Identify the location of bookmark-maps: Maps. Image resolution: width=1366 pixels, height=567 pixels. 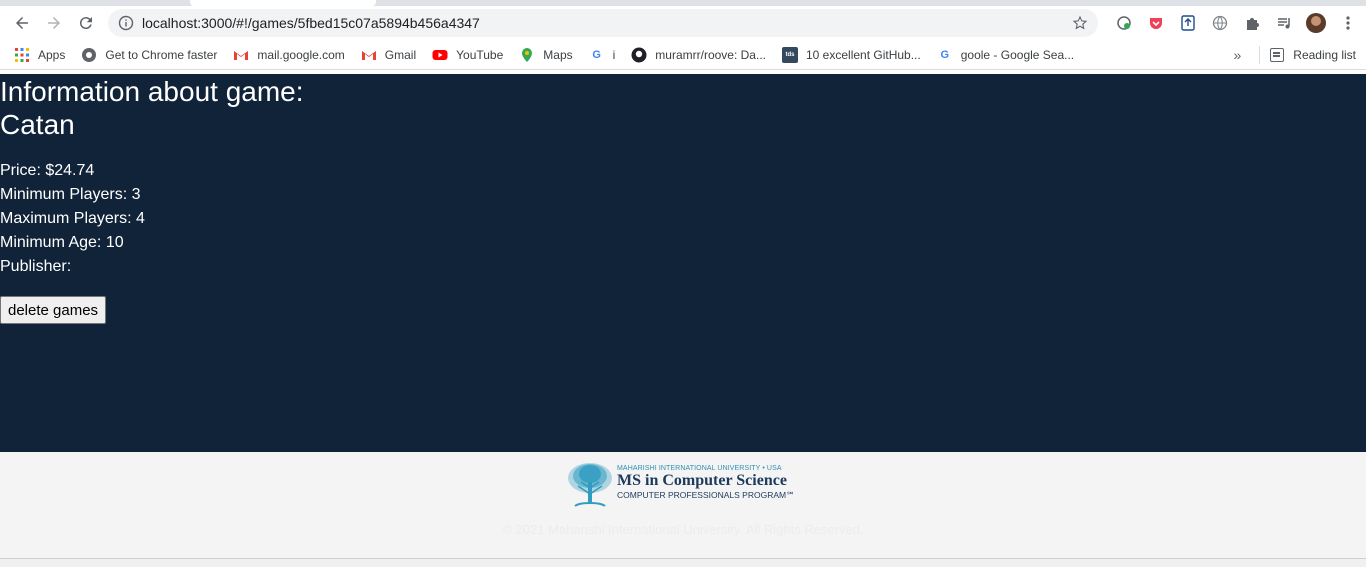
(546, 55).